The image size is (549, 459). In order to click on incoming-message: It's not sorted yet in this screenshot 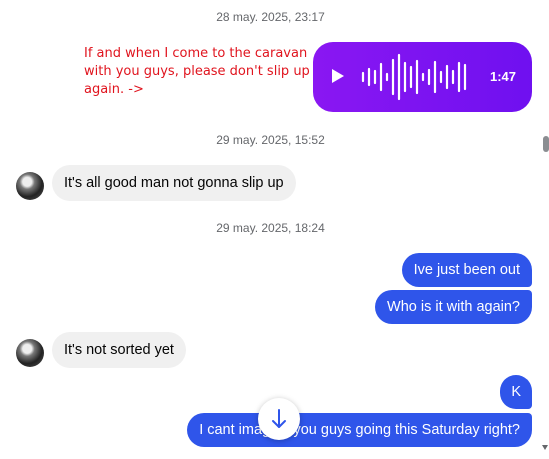, I will do `click(119, 350)`.